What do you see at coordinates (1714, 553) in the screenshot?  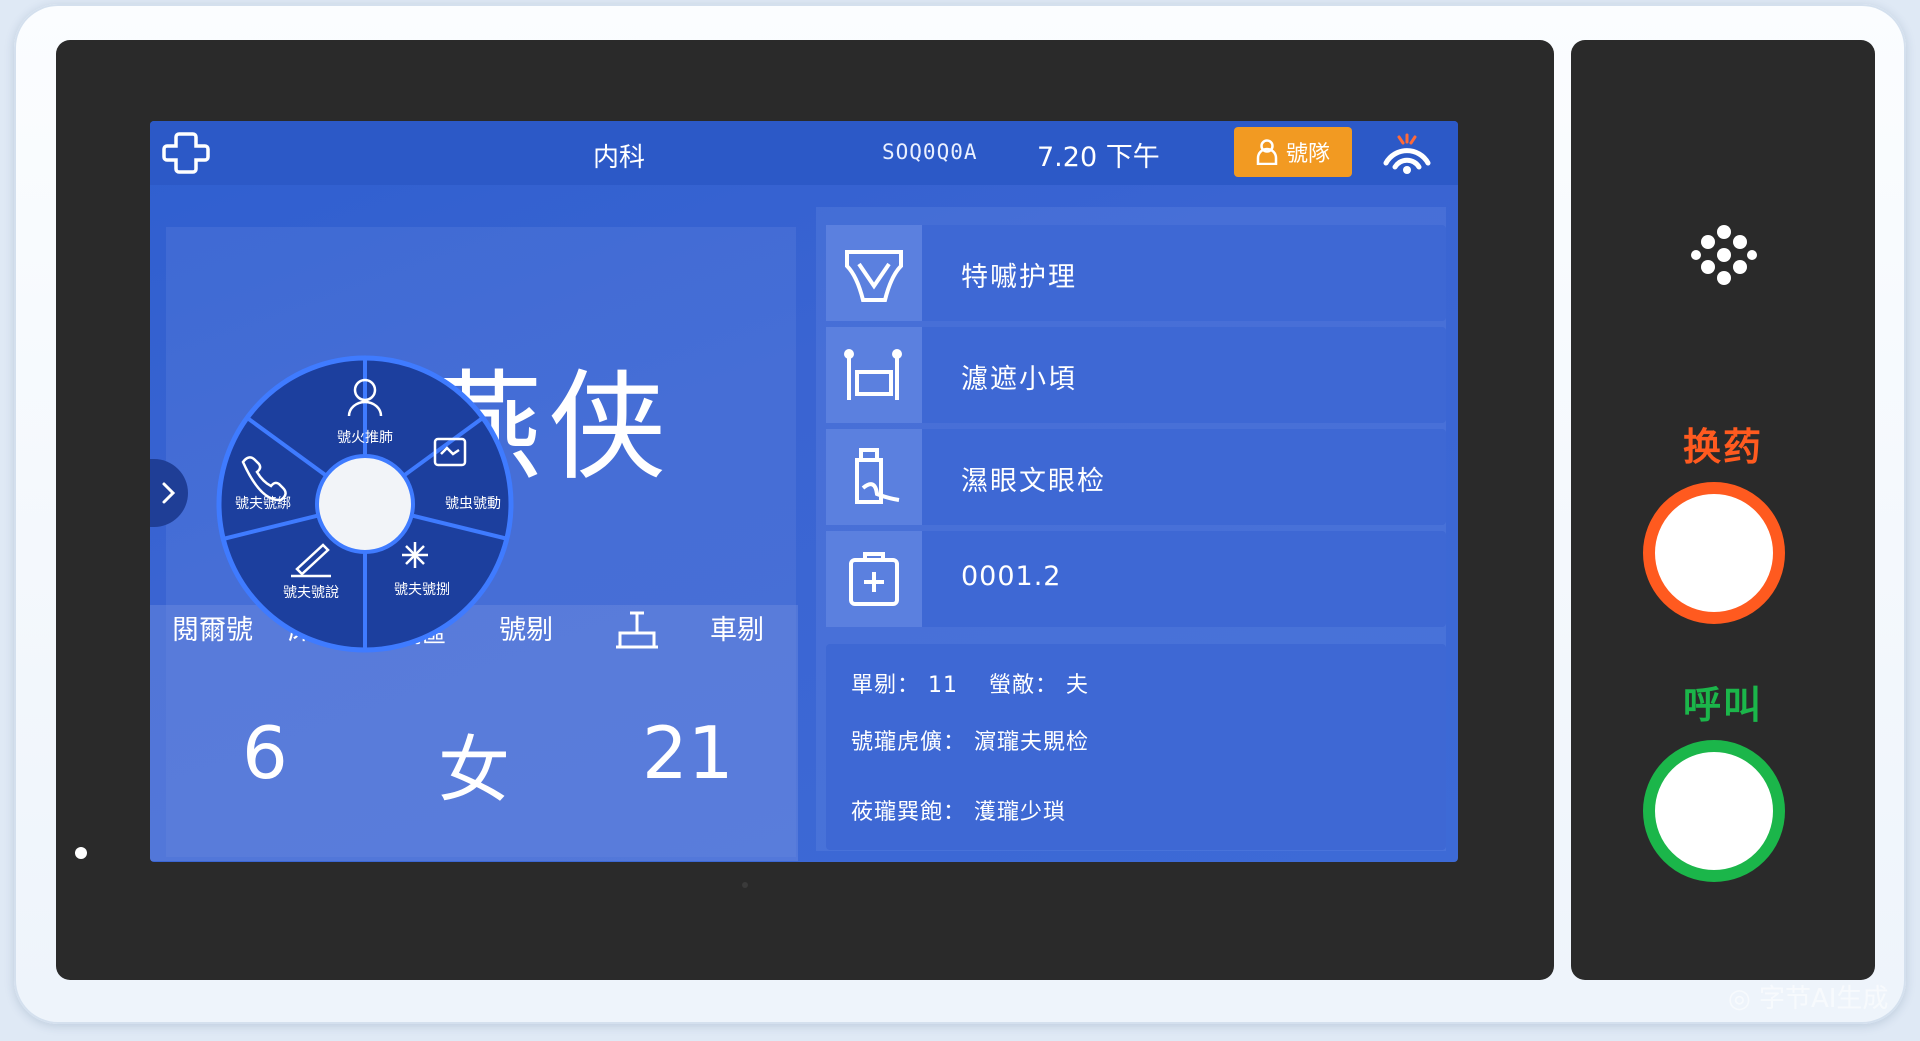 I see `dressing-button` at bounding box center [1714, 553].